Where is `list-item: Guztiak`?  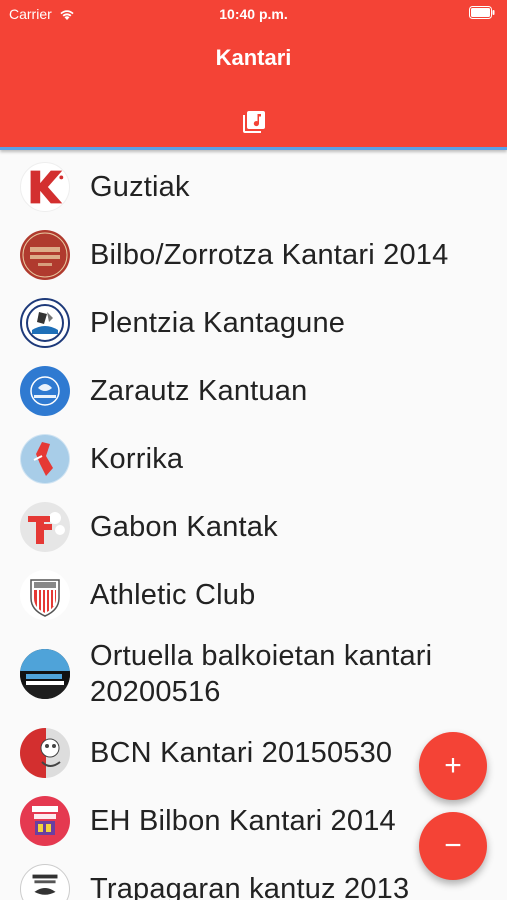 list-item: Guztiak is located at coordinates (253, 187).